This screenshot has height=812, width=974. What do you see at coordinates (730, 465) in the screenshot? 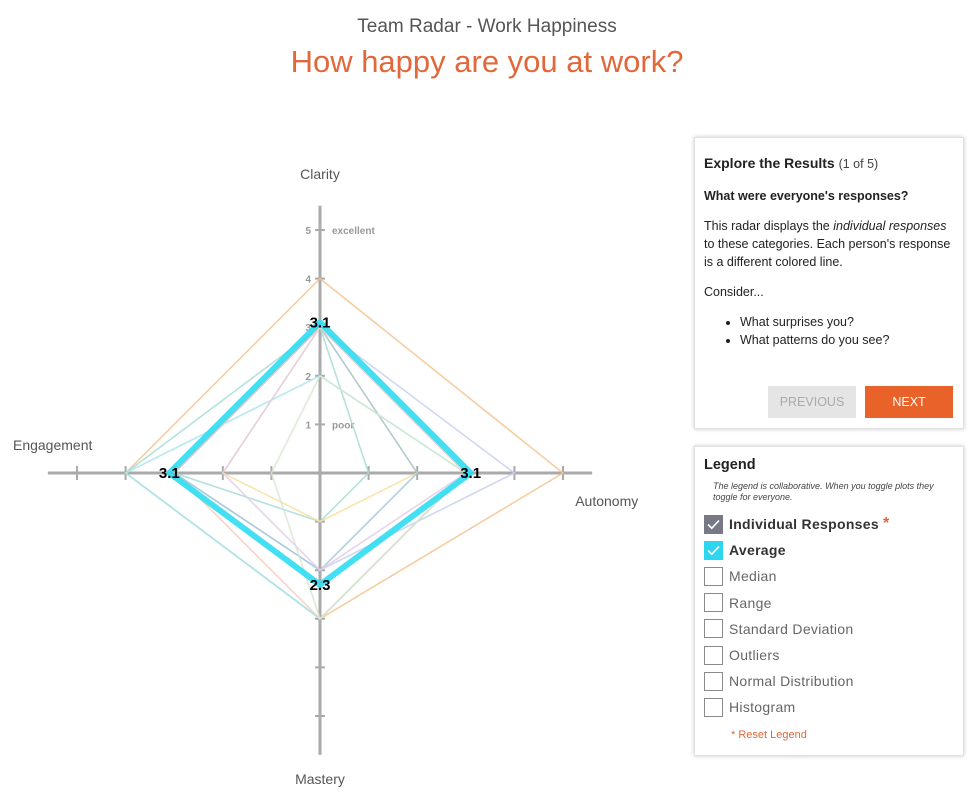
I see `legend-heading: Legend` at bounding box center [730, 465].